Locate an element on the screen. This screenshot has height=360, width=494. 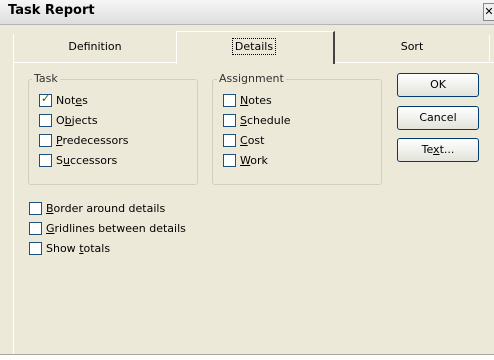
checkbox-label: Schedule is located at coordinates (265, 120).